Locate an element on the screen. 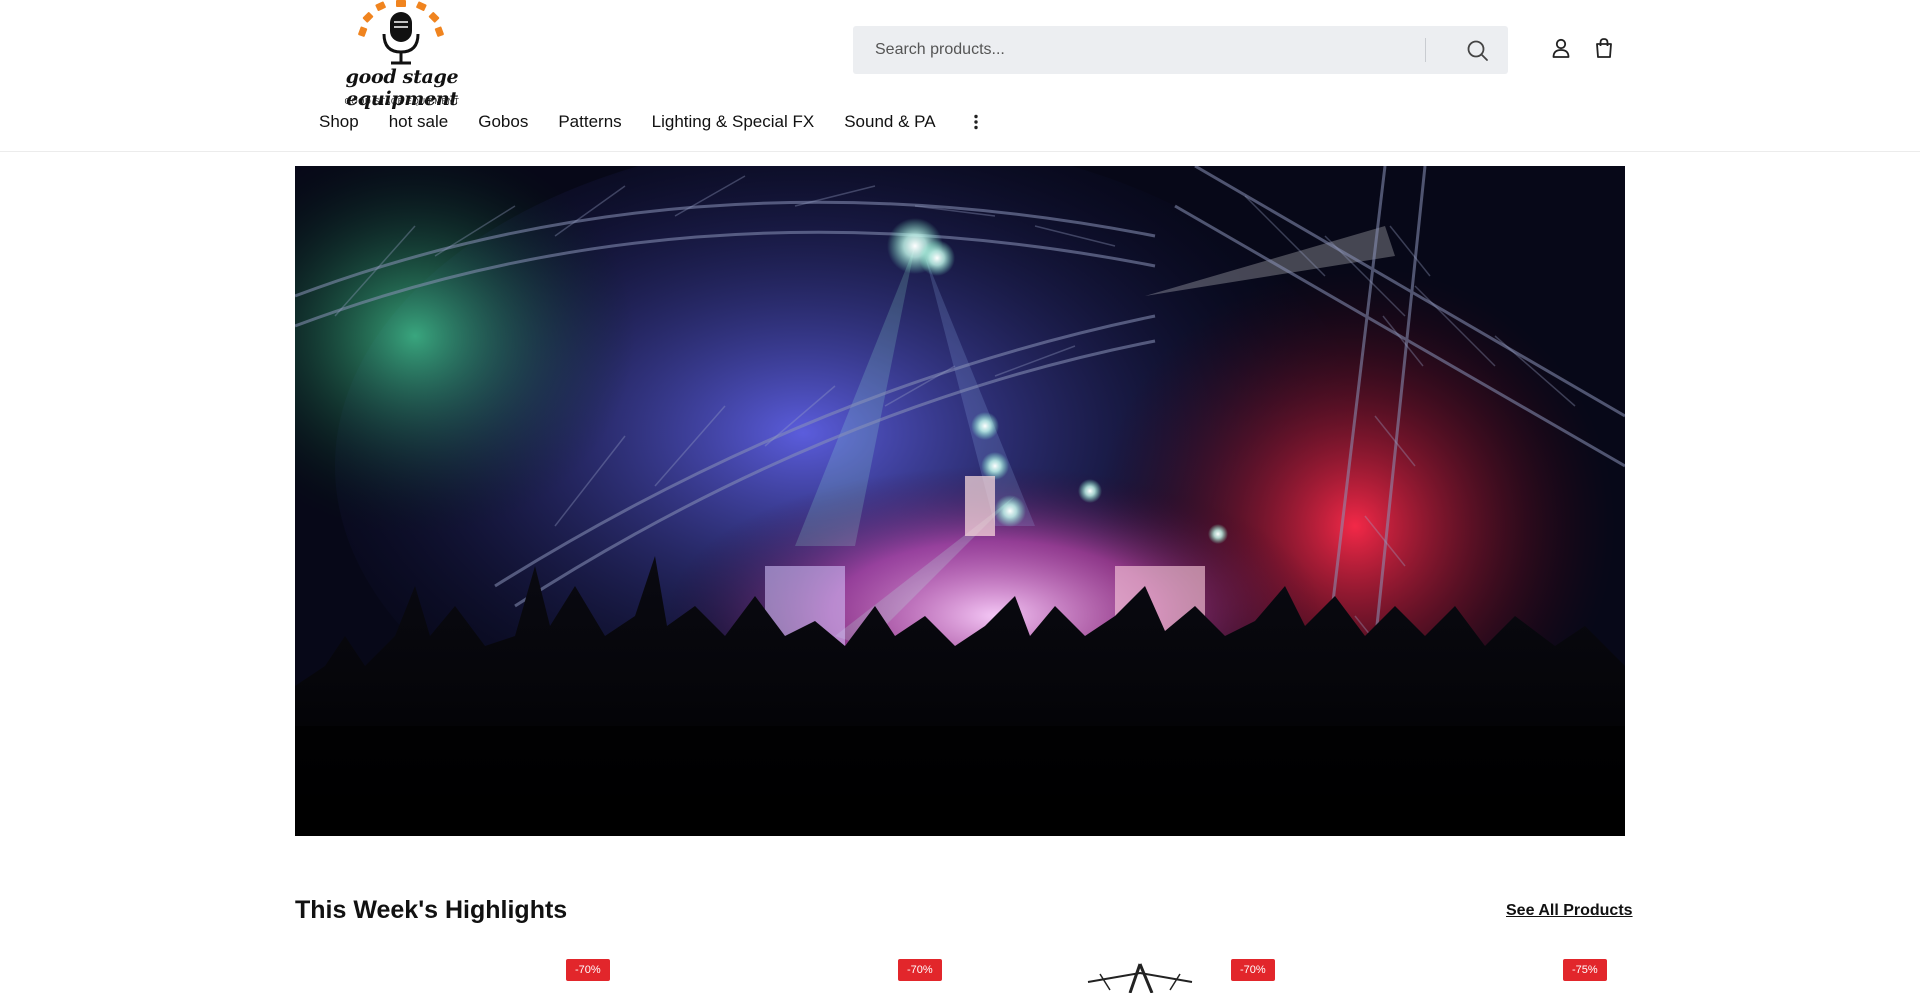 This screenshot has width=1920, height=993. search-button is located at coordinates (1478, 51).